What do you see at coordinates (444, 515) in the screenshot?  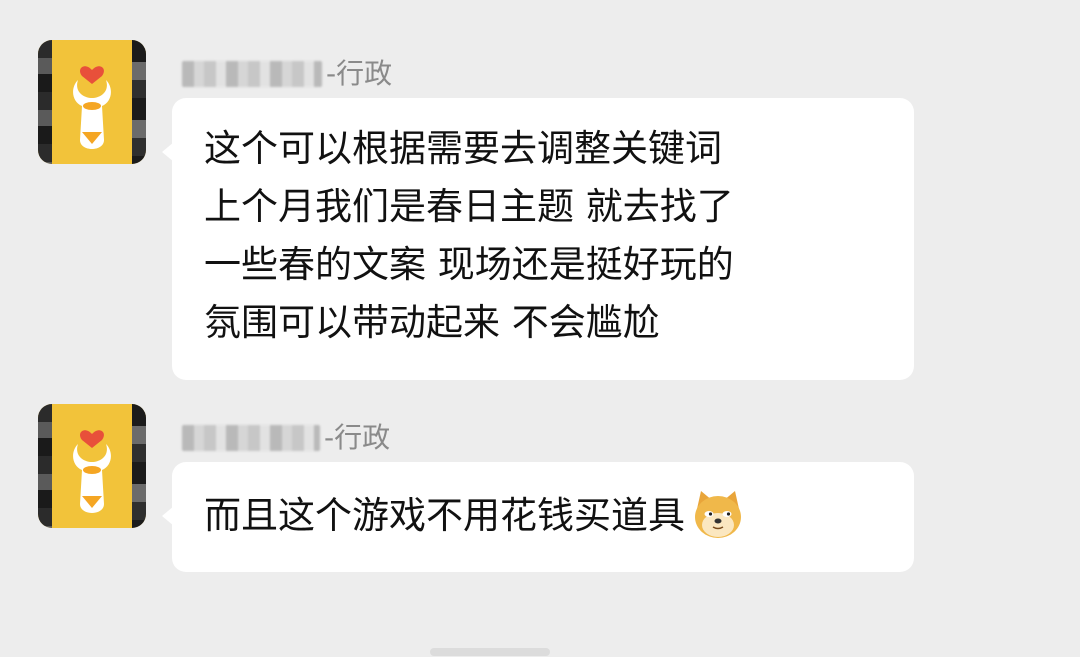 I see `message-line: 而且这个游戏不用花钱买道具` at bounding box center [444, 515].